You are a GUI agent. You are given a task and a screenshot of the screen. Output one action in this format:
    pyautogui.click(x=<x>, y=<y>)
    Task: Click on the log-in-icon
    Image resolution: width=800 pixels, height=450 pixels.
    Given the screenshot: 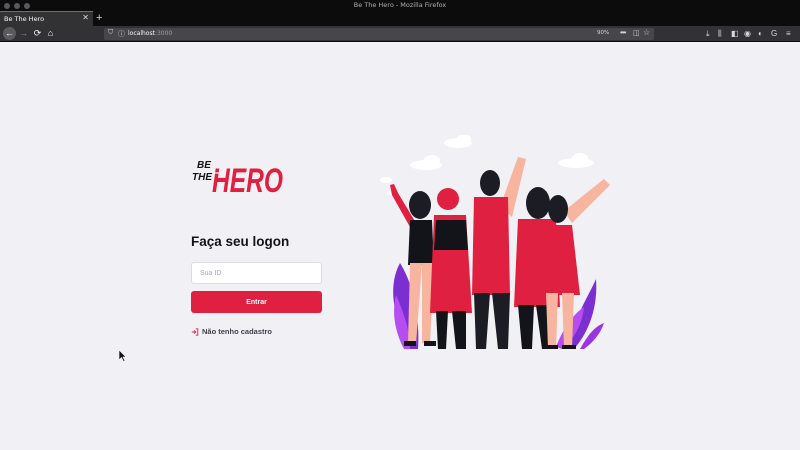 What is the action you would take?
    pyautogui.click(x=195, y=331)
    